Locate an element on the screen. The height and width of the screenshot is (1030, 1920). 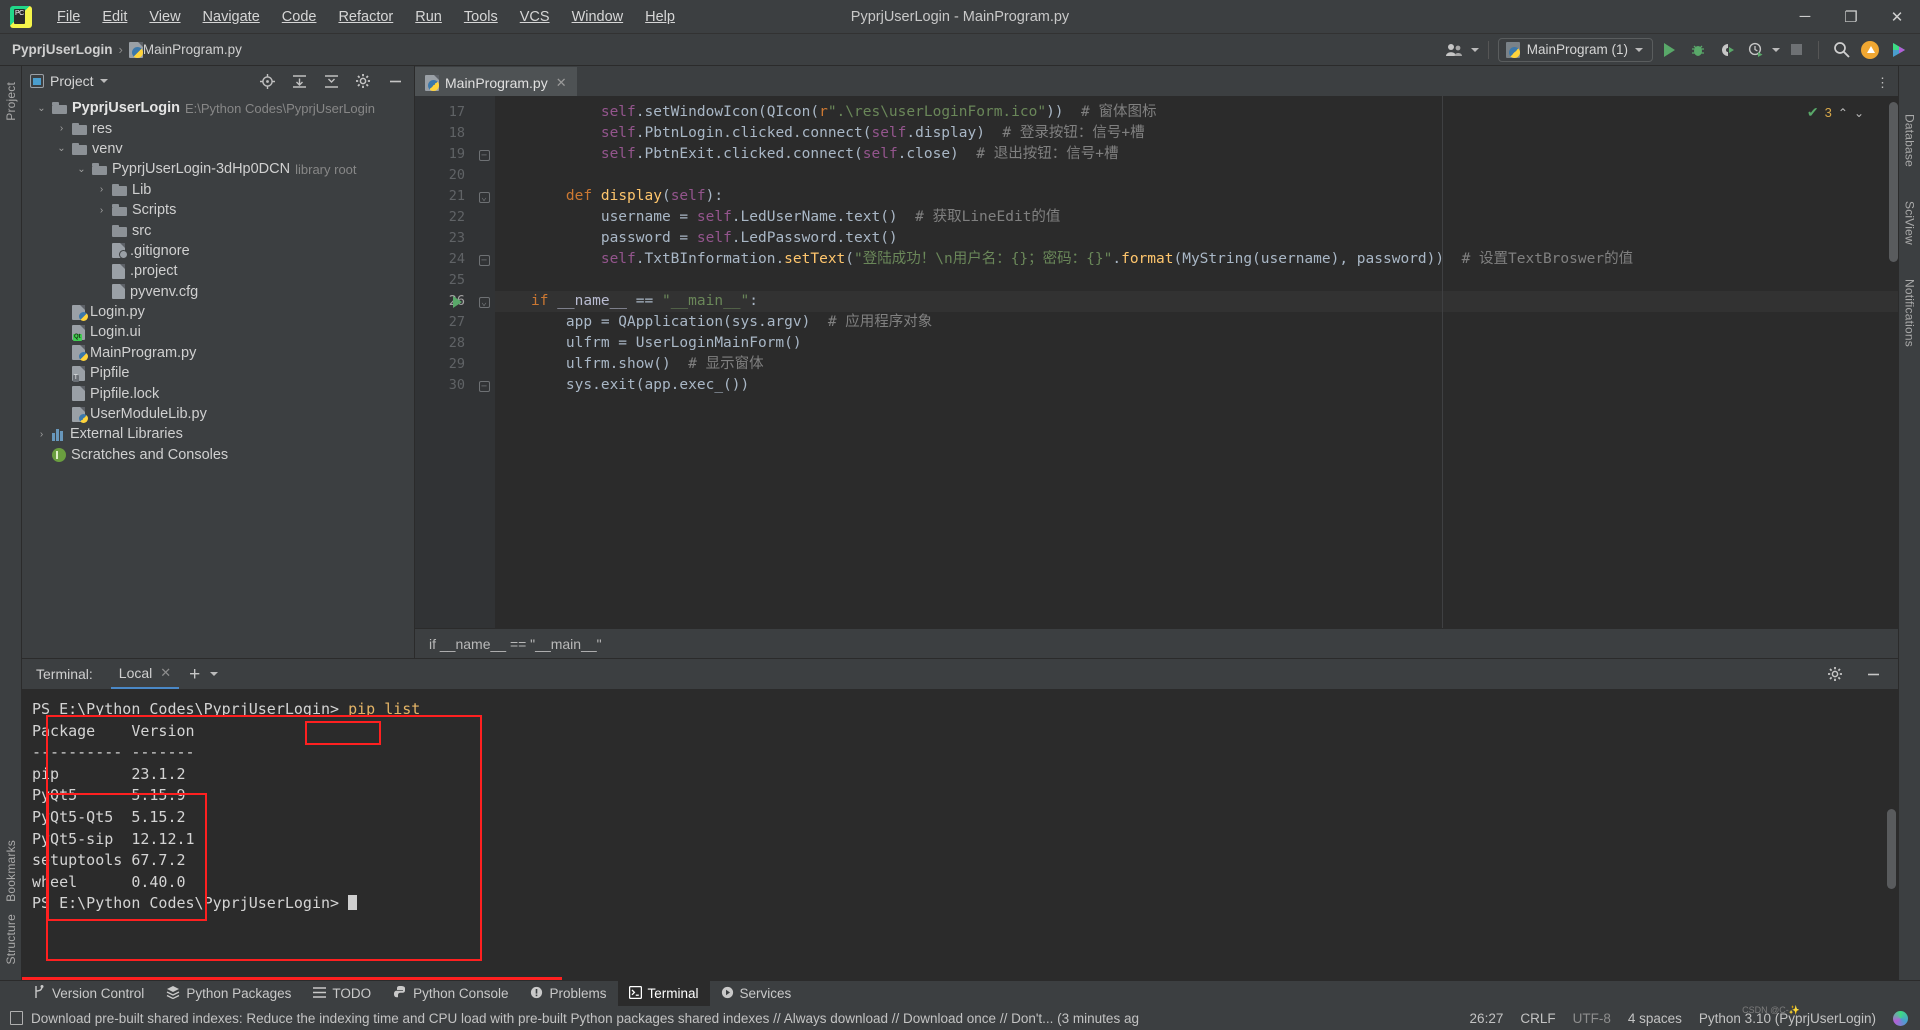
settings-gear-icon is located at coordinates (363, 81).